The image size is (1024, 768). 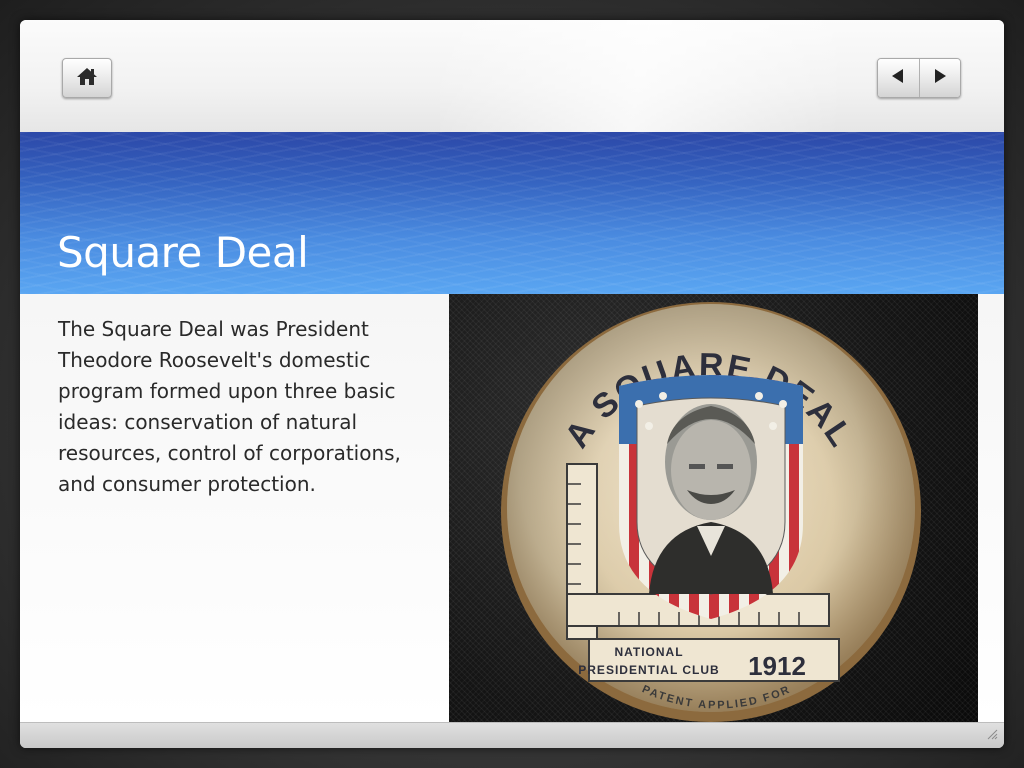 I want to click on next-slide-button, so click(x=939, y=78).